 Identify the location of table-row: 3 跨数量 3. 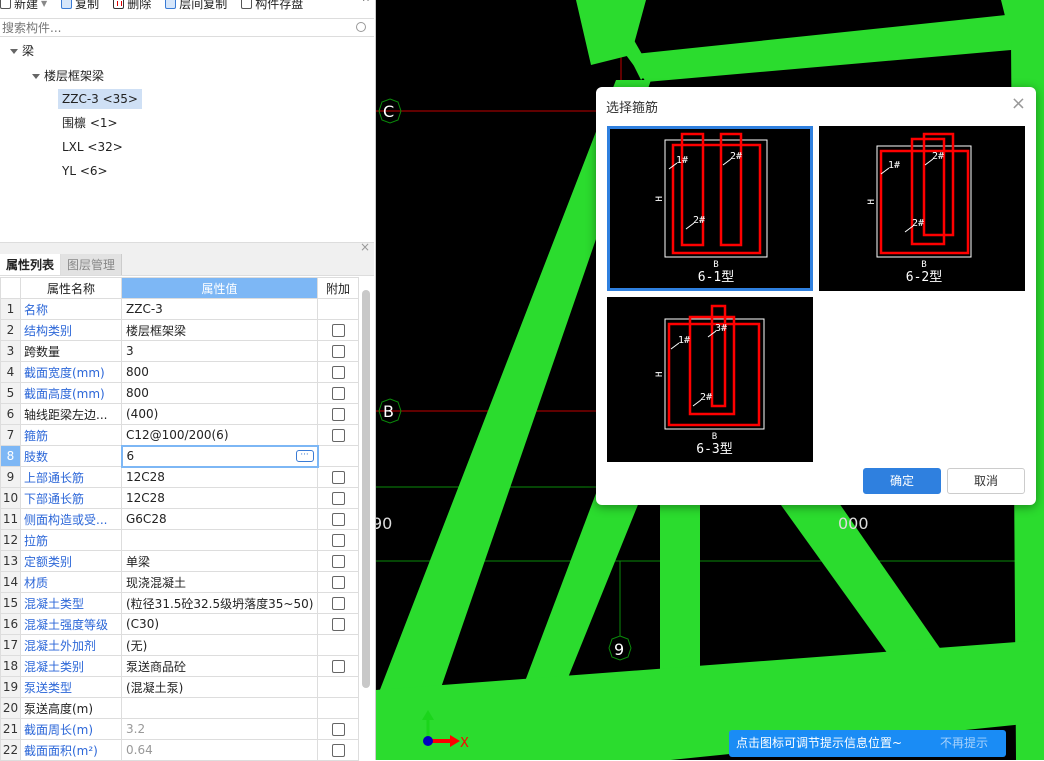
(179, 351).